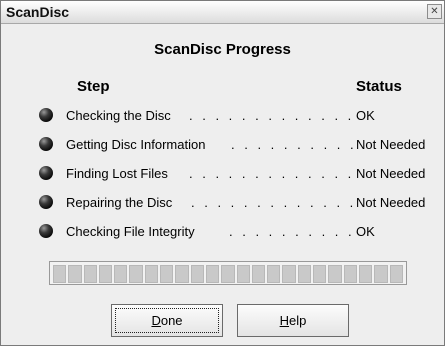 The image size is (445, 346). Describe the element at coordinates (298, 320) in the screenshot. I see `help-label-rest: elp` at that location.